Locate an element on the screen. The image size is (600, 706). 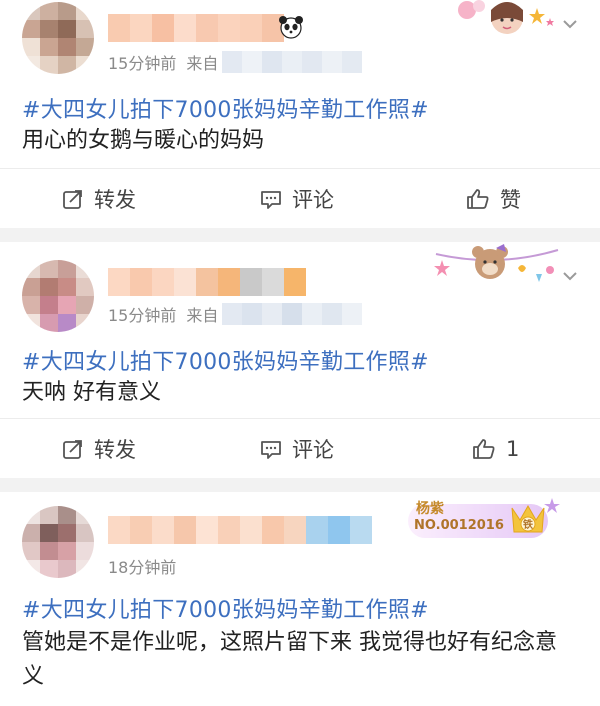
post-meta: 18分钟前 is located at coordinates (142, 566).